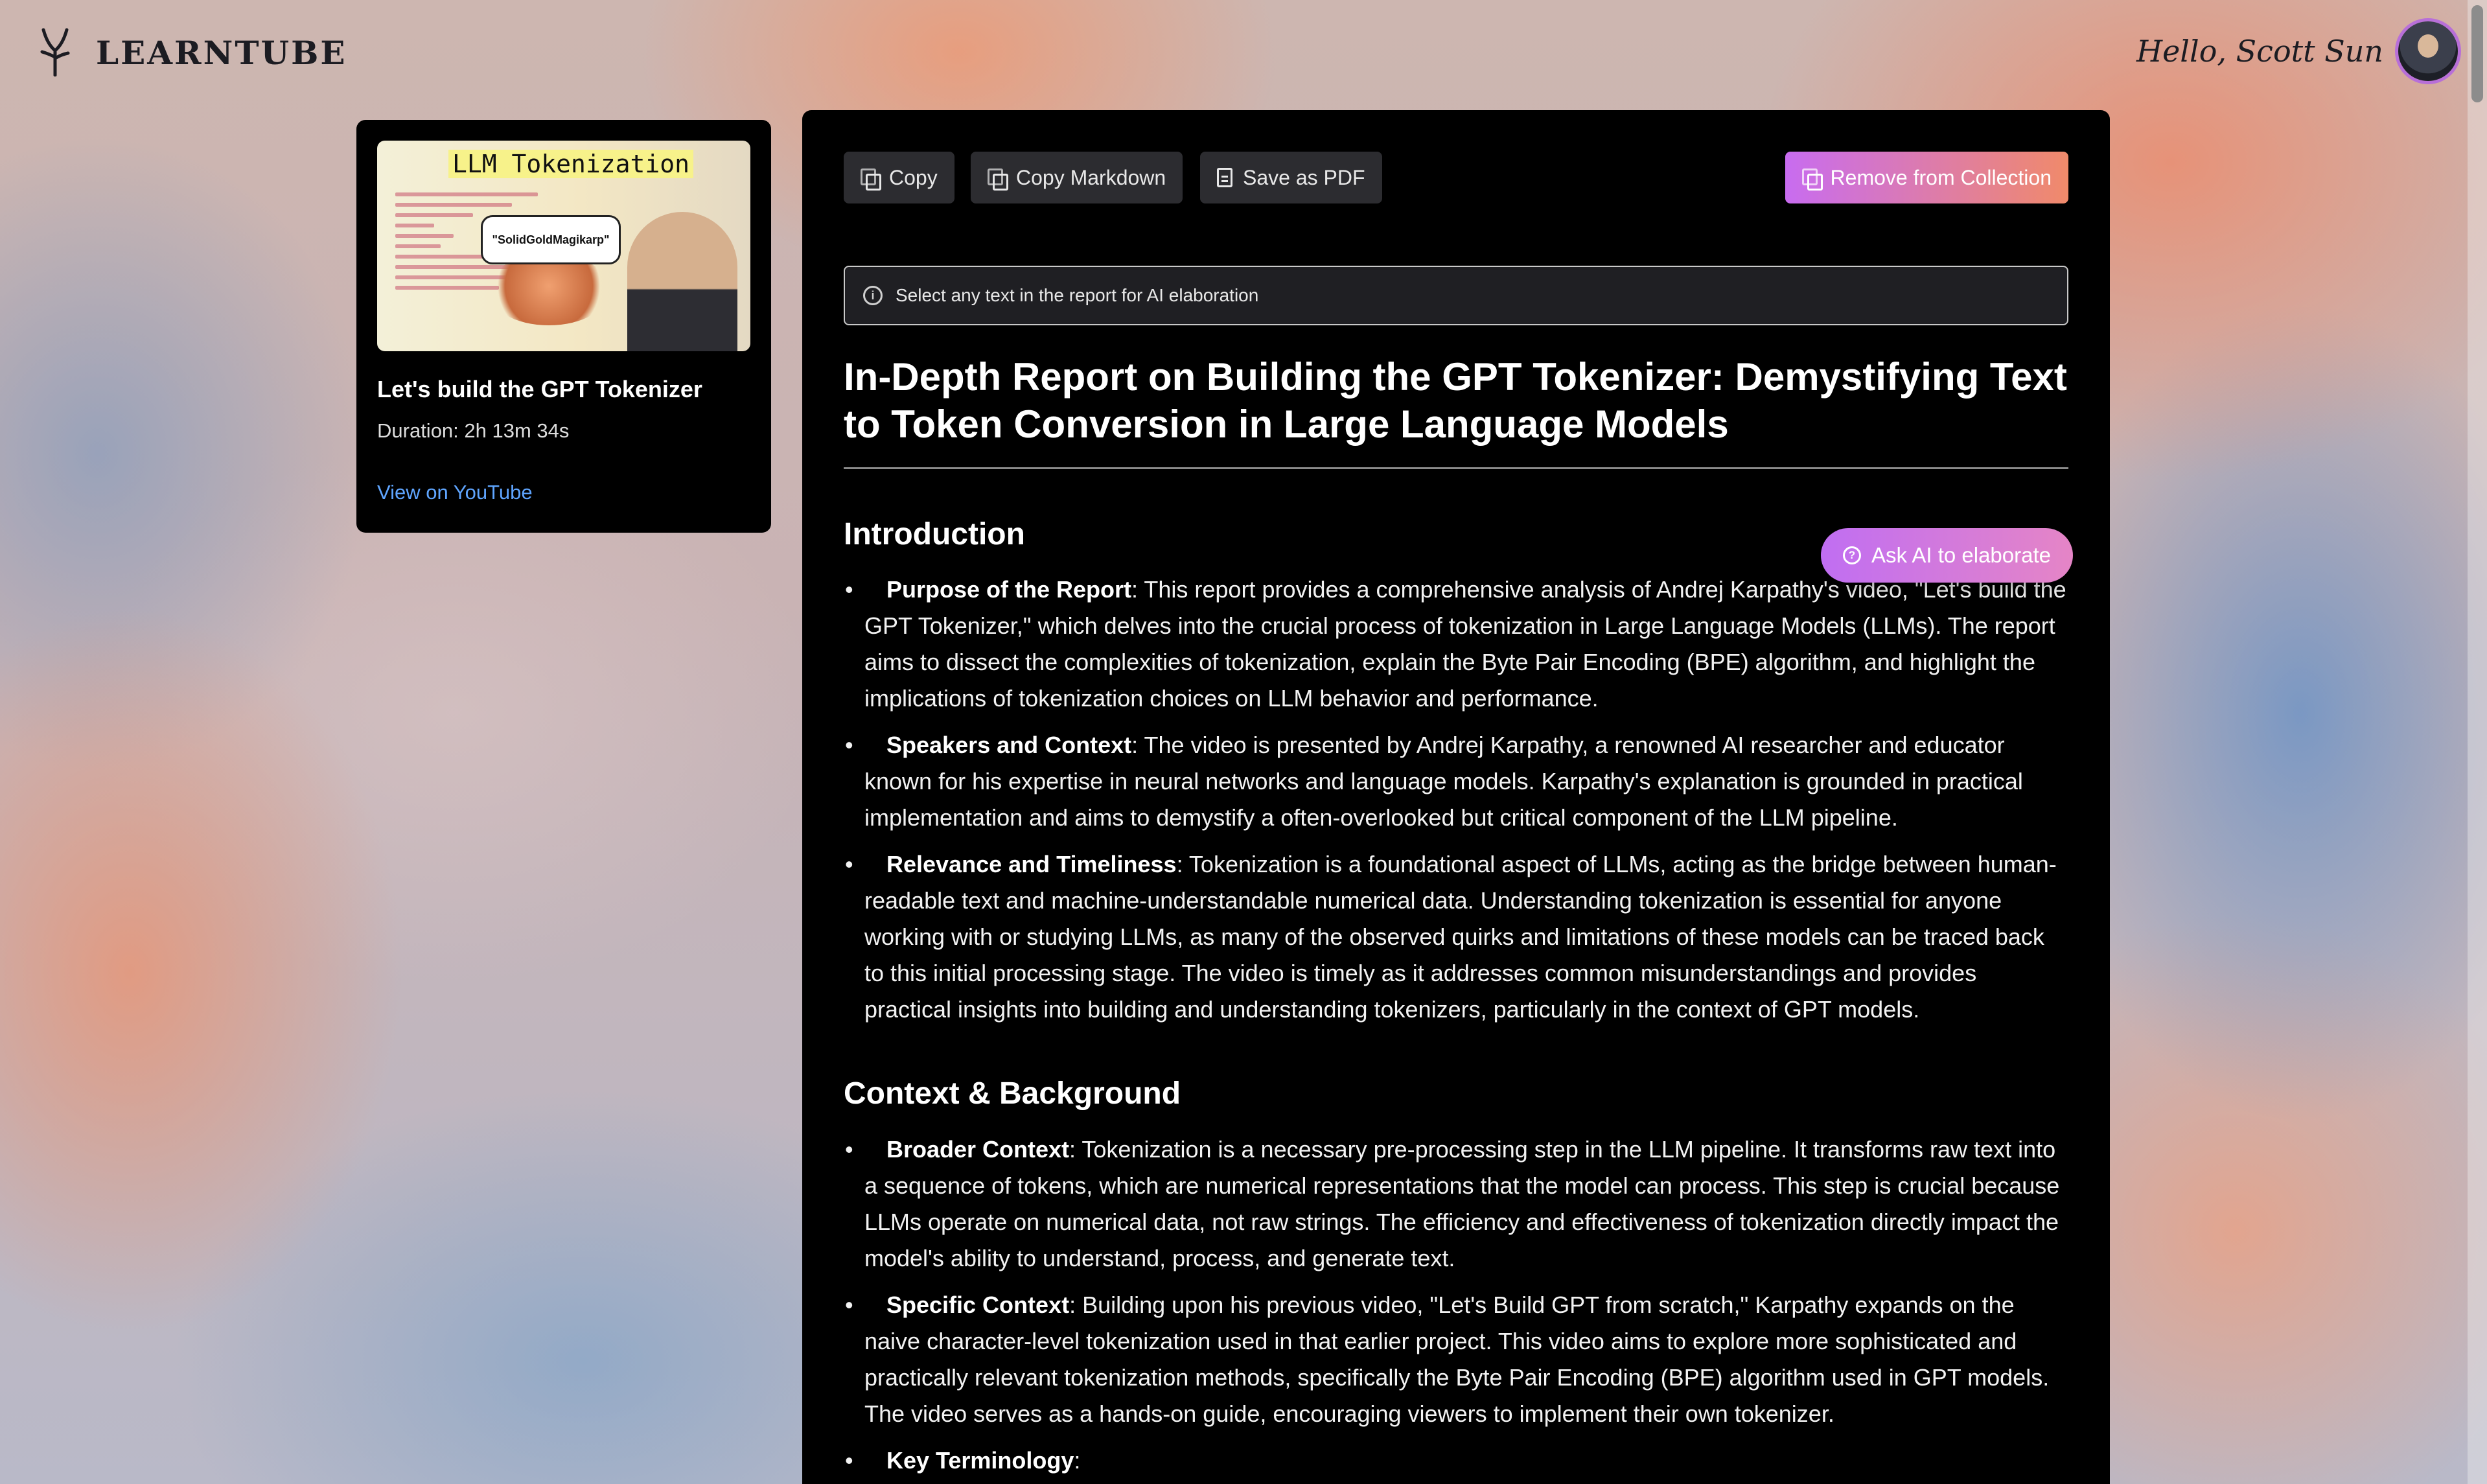  I want to click on item-text: :, so click(1077, 1460).